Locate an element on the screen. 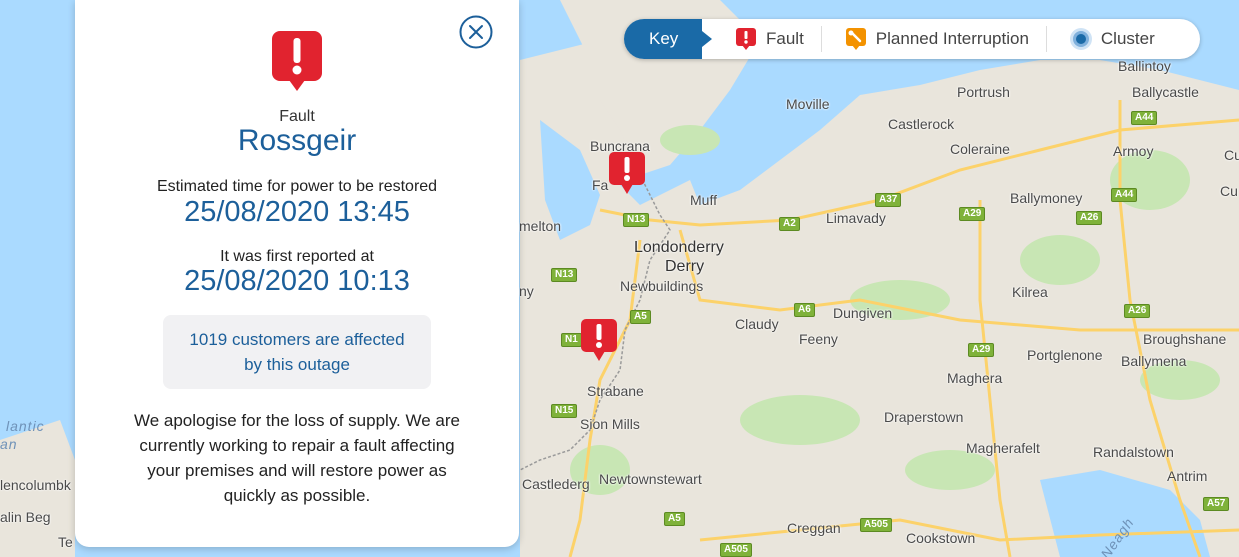 Image resolution: width=1239 pixels, height=557 pixels. road-n15: N15 is located at coordinates (564, 411).